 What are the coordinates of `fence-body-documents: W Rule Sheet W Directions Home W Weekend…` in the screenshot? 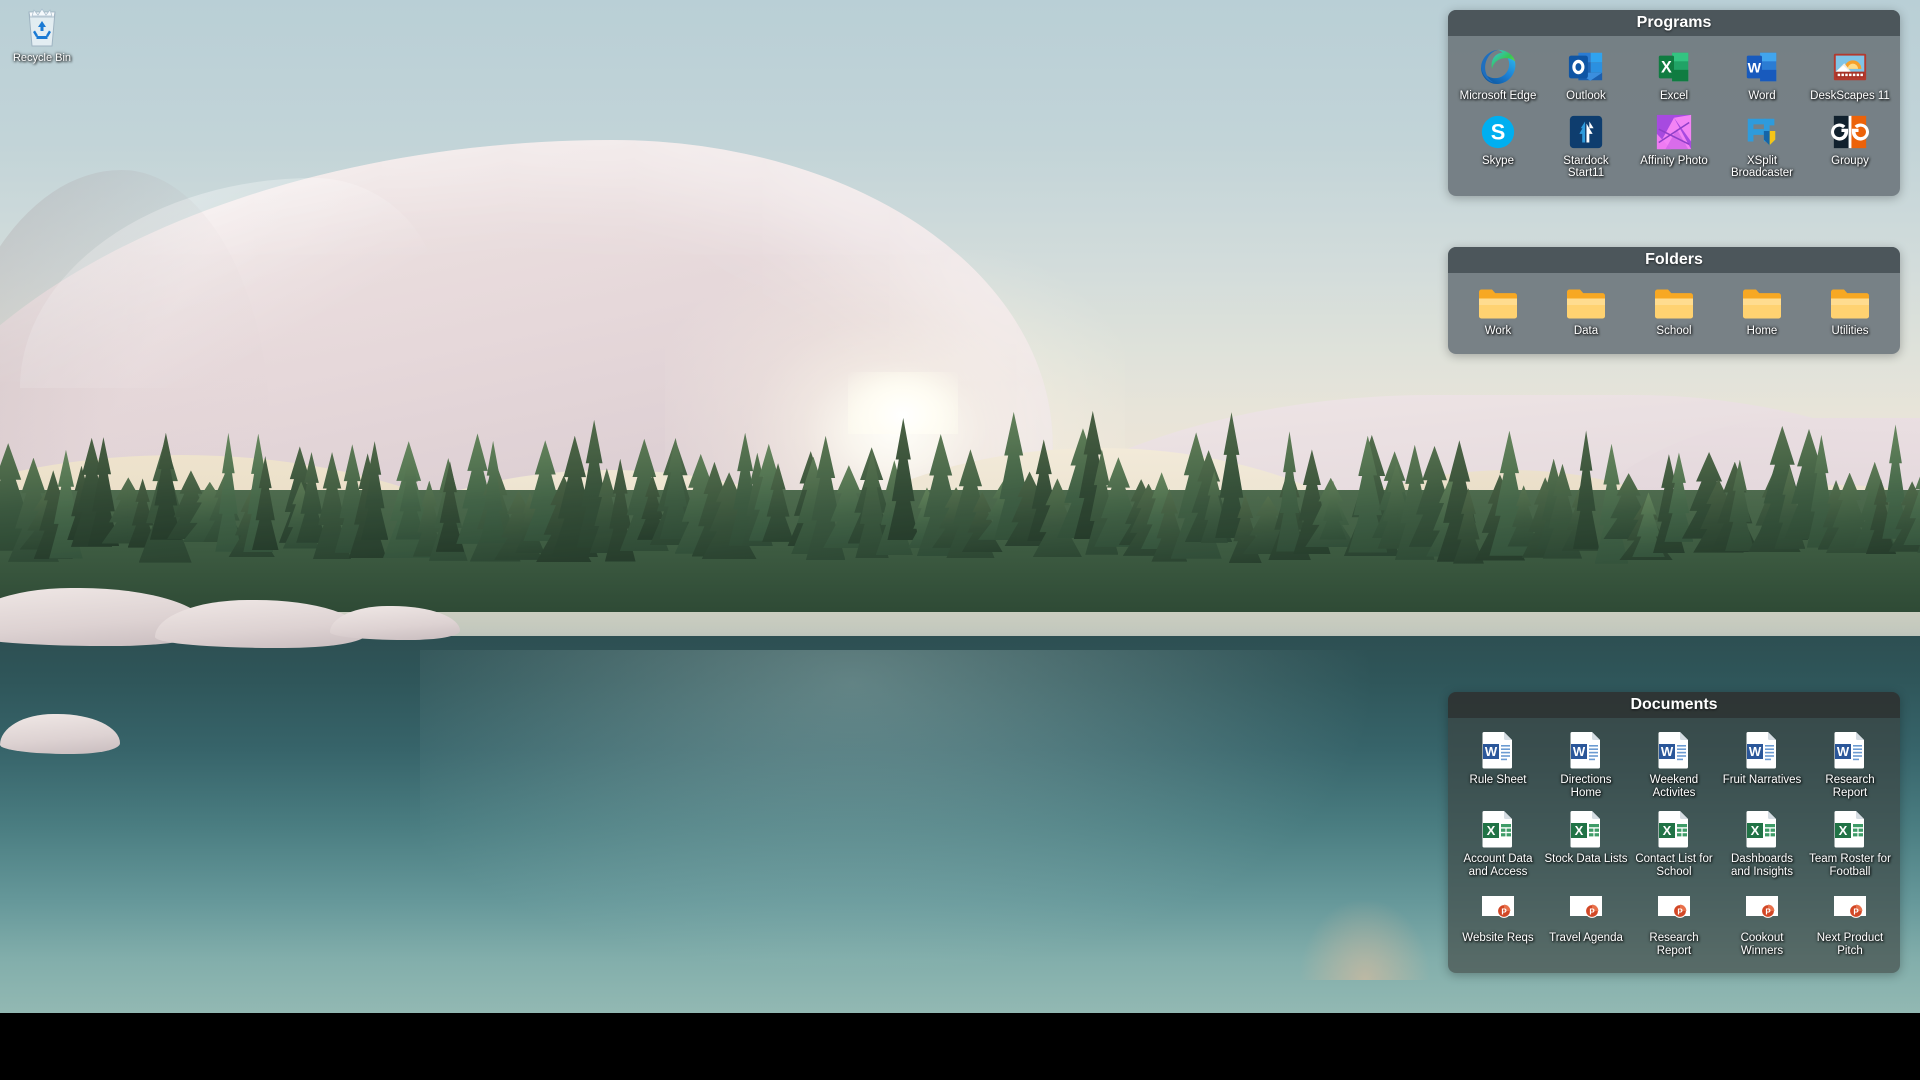 It's located at (1674, 845).